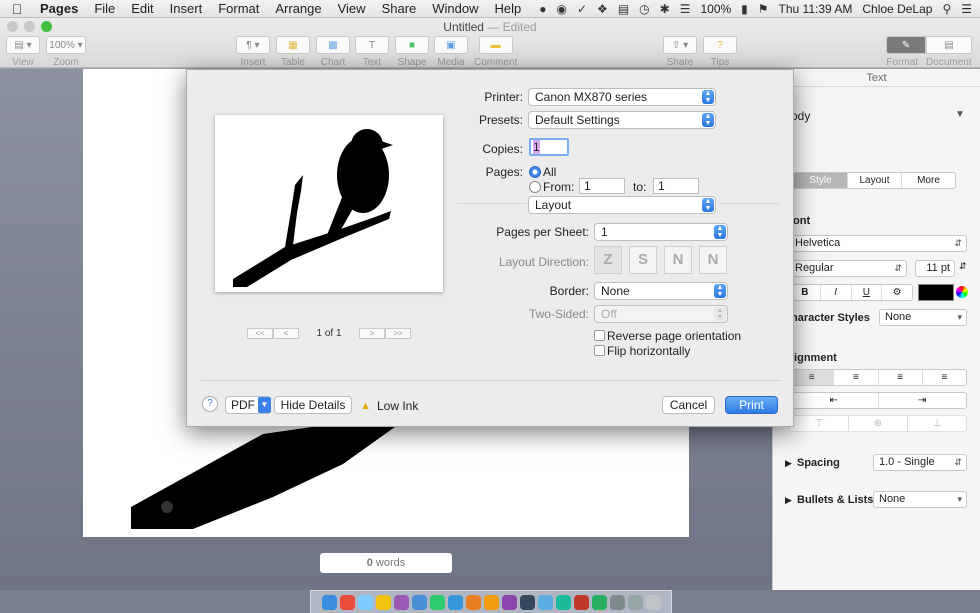 The image size is (980, 613). What do you see at coordinates (455, 8) in the screenshot?
I see `menu-window: Window` at bounding box center [455, 8].